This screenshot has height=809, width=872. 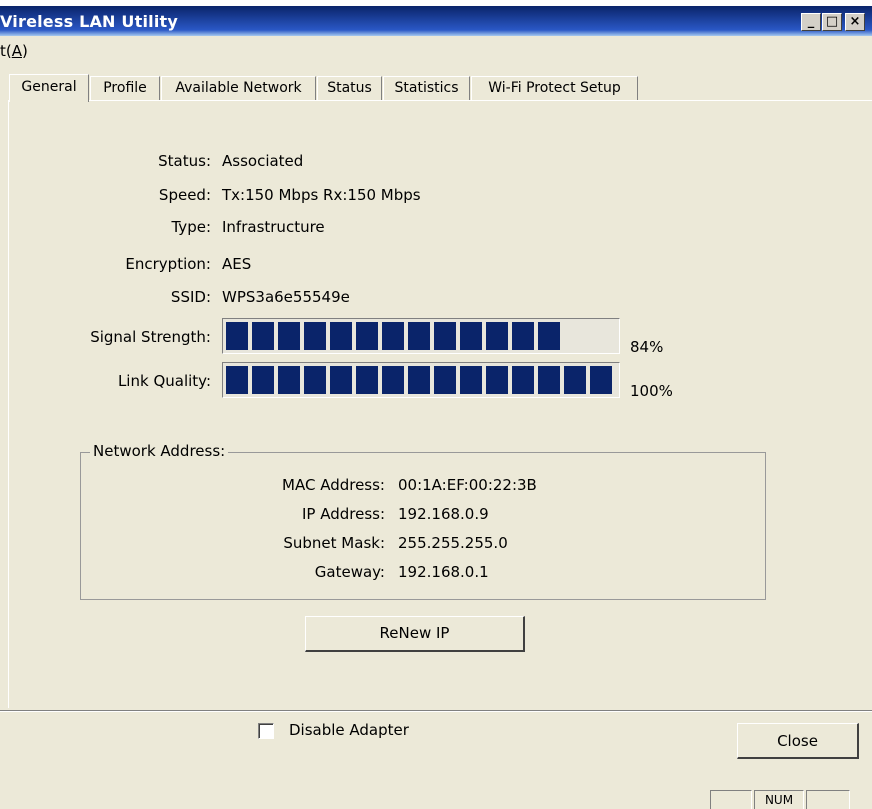 I want to click on tab-available-network: Available Network, so click(x=238, y=88).